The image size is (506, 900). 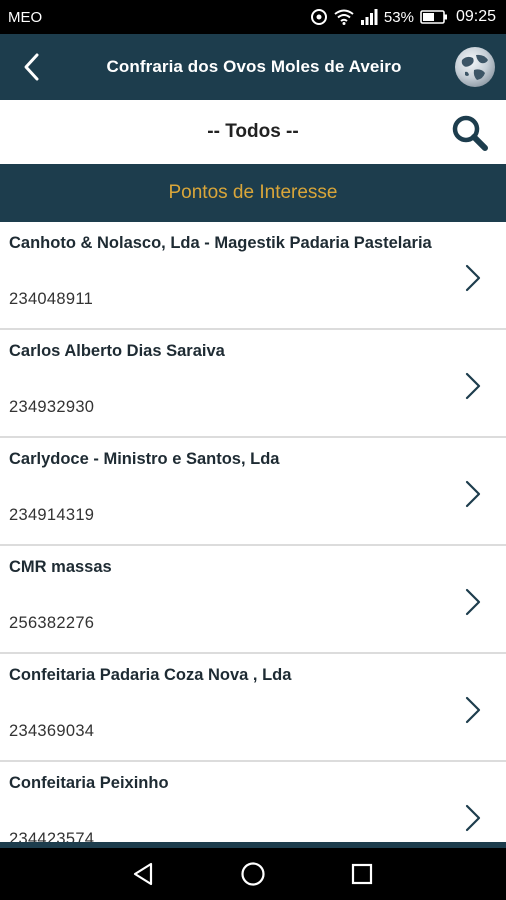 I want to click on globe-icon, so click(x=475, y=67).